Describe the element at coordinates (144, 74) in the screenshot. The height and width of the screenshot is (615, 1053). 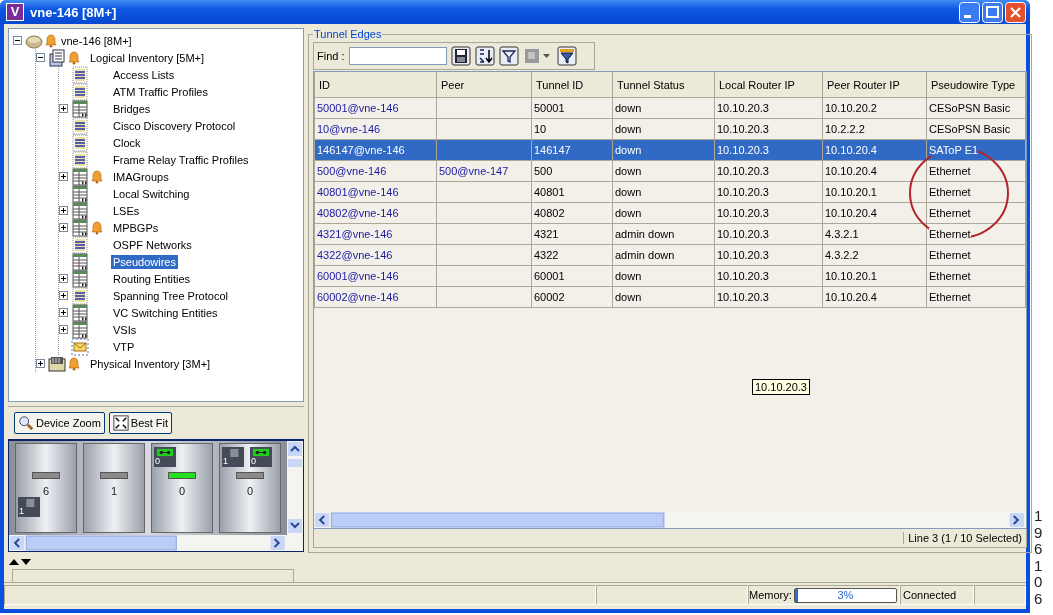
I see `tree-item: Access Lists` at that location.